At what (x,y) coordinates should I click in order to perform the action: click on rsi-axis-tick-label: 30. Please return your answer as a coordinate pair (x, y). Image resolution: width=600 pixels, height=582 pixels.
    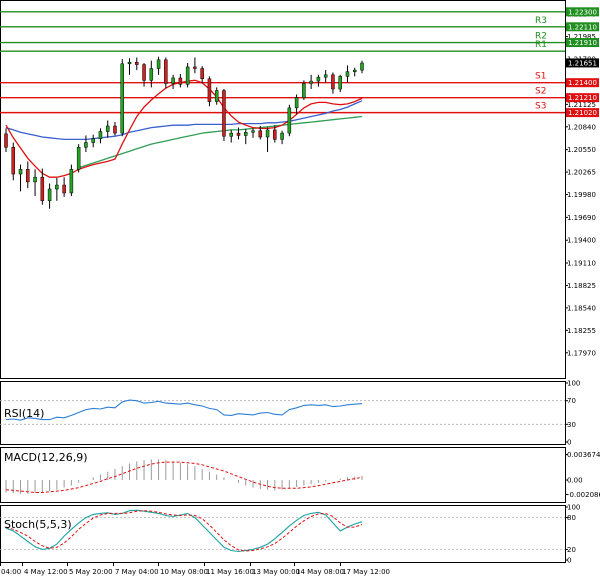
    Looking at the image, I should click on (571, 425).